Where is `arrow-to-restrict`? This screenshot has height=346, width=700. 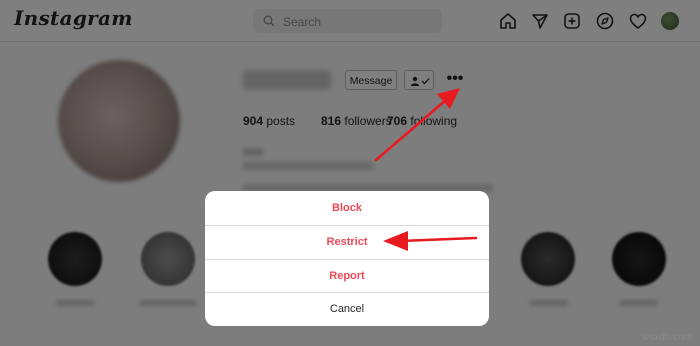
arrow-to-restrict is located at coordinates (430, 241).